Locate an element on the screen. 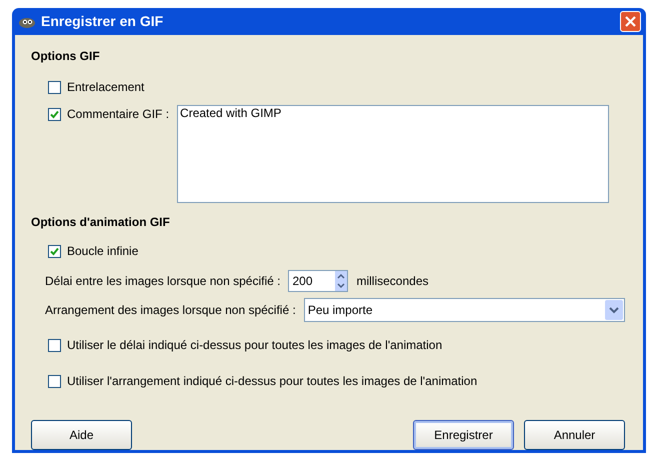  comment-field: Created with GIMP is located at coordinates (393, 154).